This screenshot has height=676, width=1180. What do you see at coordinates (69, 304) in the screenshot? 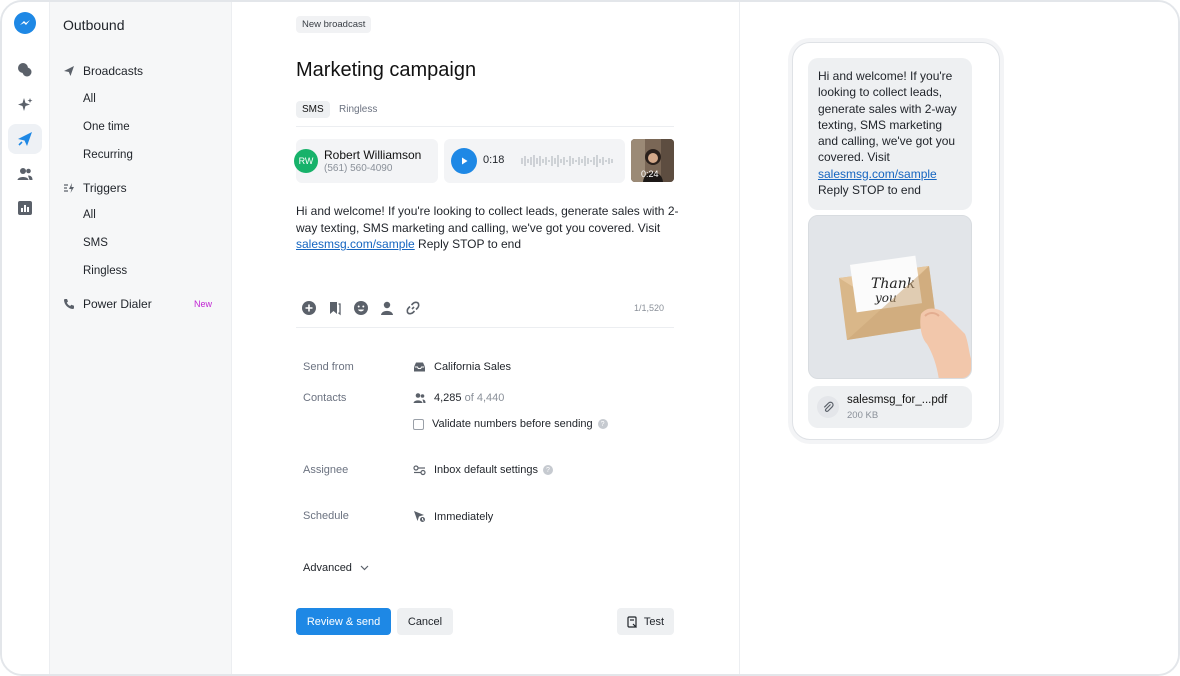
I see `phone-icon` at bounding box center [69, 304].